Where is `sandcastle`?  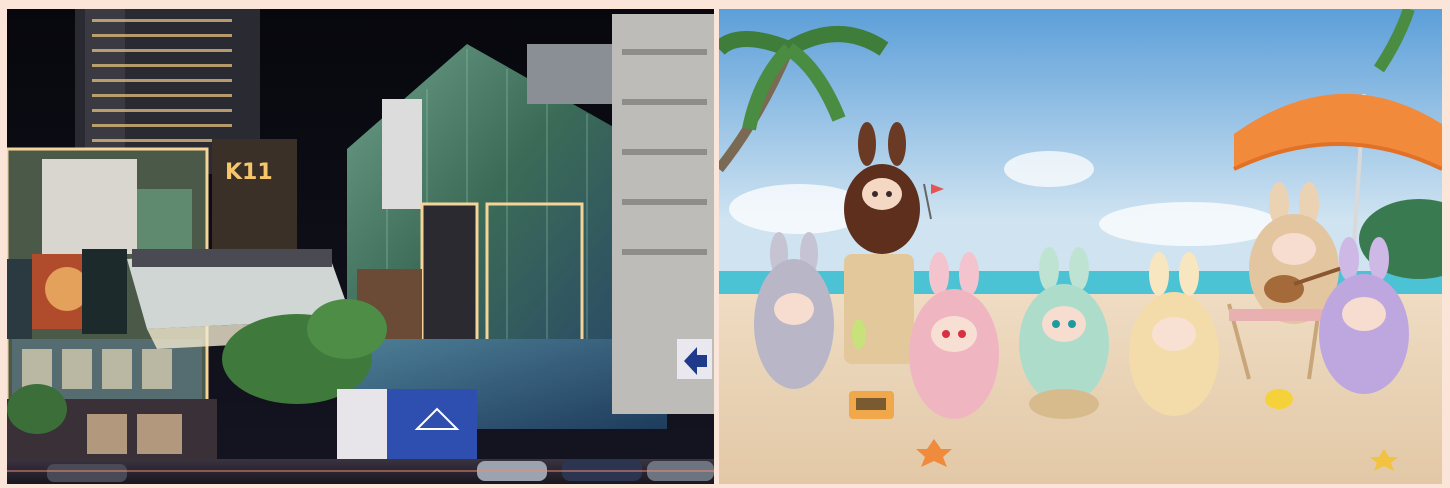
sandcastle is located at coordinates (879, 309).